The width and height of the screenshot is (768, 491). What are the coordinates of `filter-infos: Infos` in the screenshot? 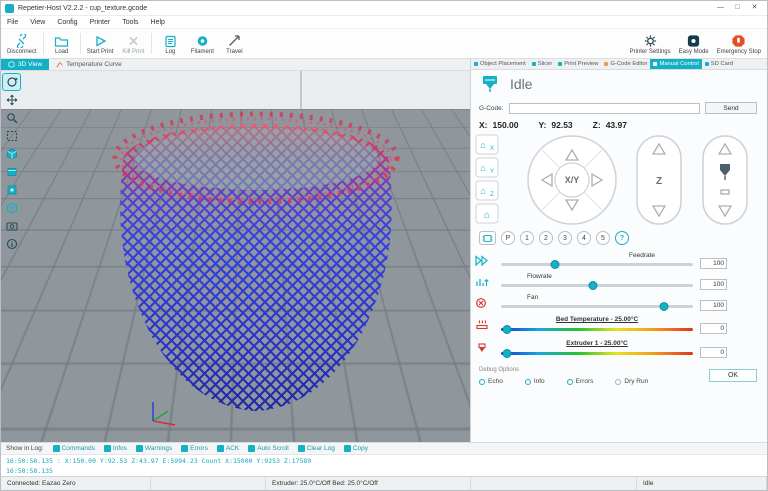 It's located at (115, 448).